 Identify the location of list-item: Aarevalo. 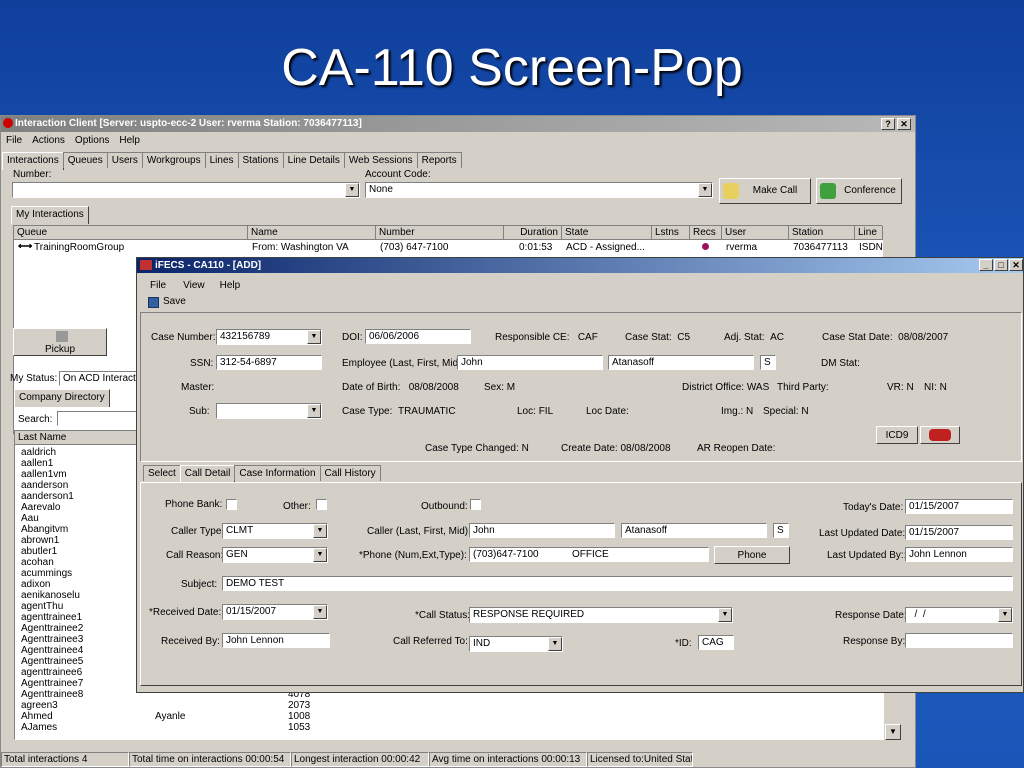
(80, 507).